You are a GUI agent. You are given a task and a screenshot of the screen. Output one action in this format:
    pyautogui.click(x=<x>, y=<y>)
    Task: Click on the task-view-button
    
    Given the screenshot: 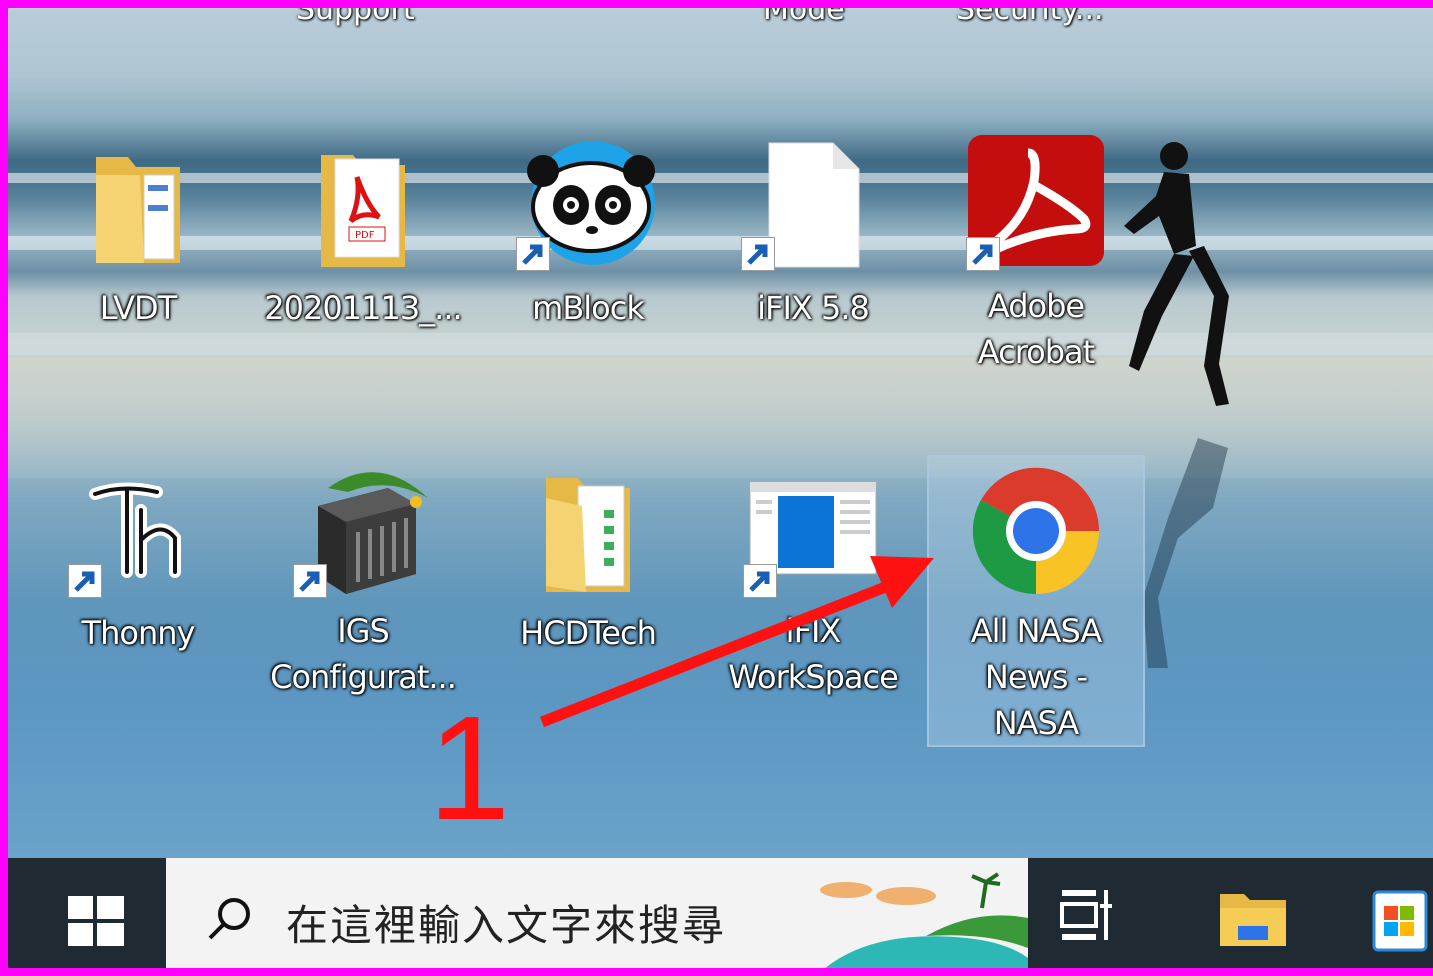 What is the action you would take?
    pyautogui.click(x=1086, y=918)
    